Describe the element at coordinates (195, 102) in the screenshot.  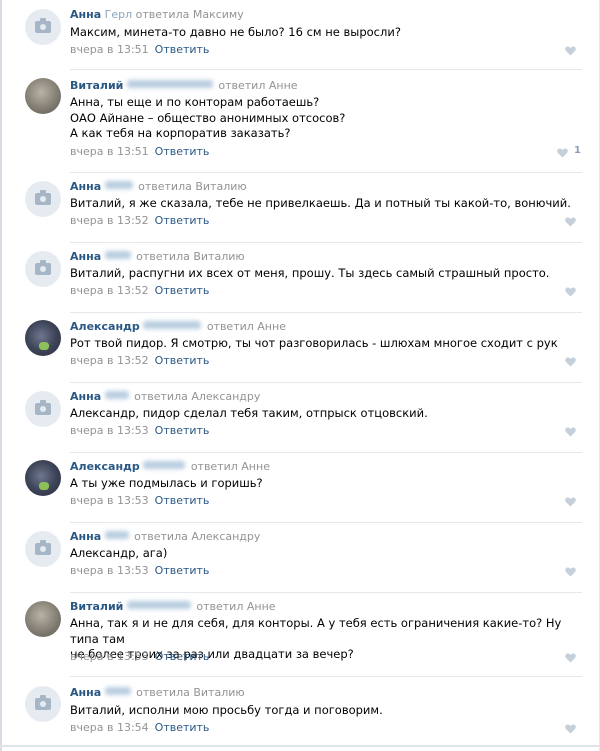
I see `comment-text-line: Анна, ты еще и по конторам работаешь?` at that location.